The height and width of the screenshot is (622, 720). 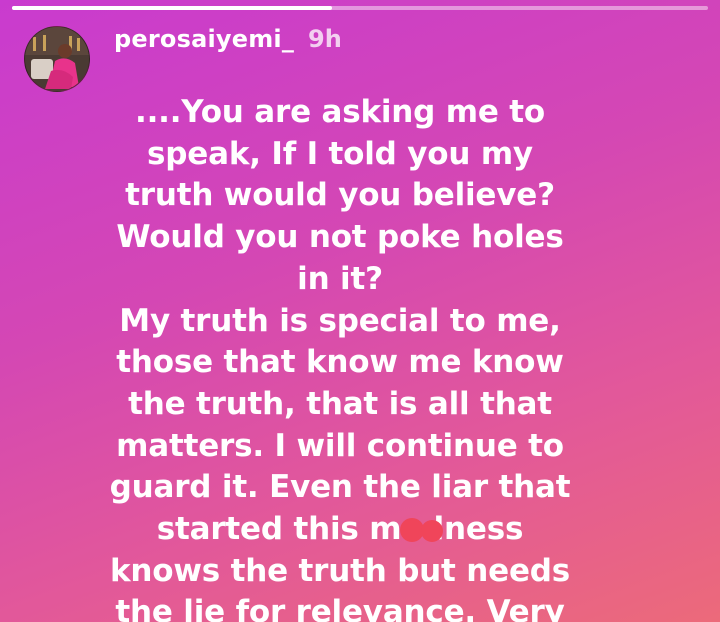 I want to click on story-progress-bar, so click(x=360, y=8).